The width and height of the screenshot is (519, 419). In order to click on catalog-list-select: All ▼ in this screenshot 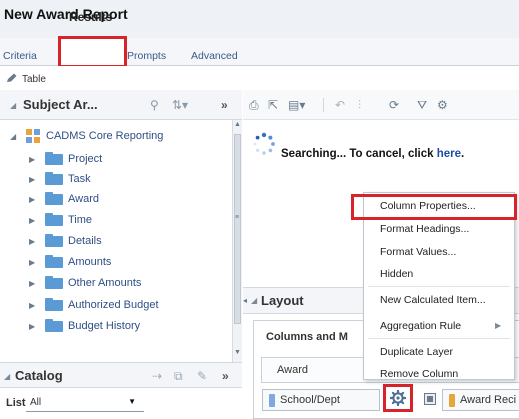, I will do `click(85, 403)`.